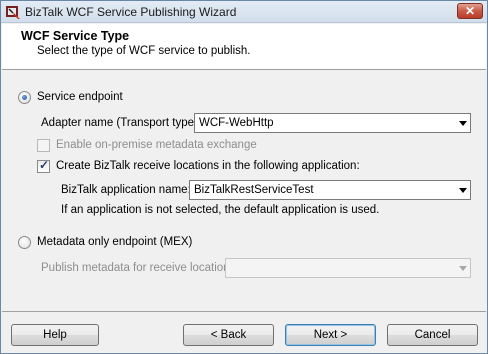  I want to click on title-bar: BizTalk WCF Service Publishing Wizard ✕, so click(244, 12).